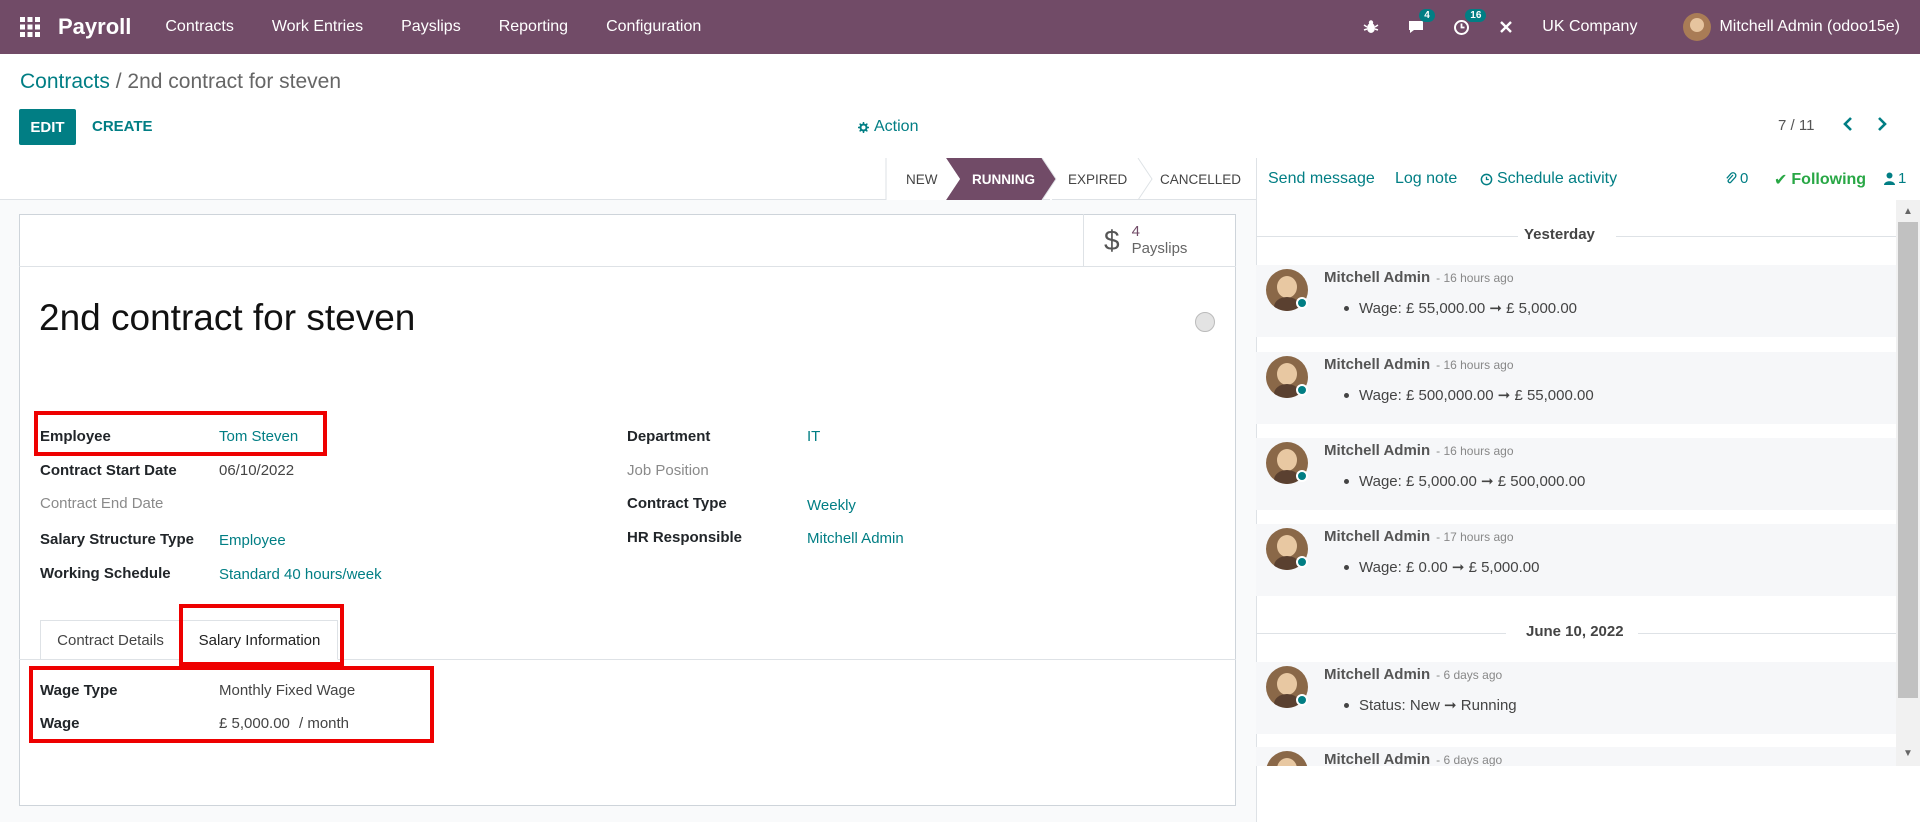 Image resolution: width=1920 pixels, height=822 pixels. What do you see at coordinates (1135, 231) in the screenshot?
I see `payslips-count: 4` at bounding box center [1135, 231].